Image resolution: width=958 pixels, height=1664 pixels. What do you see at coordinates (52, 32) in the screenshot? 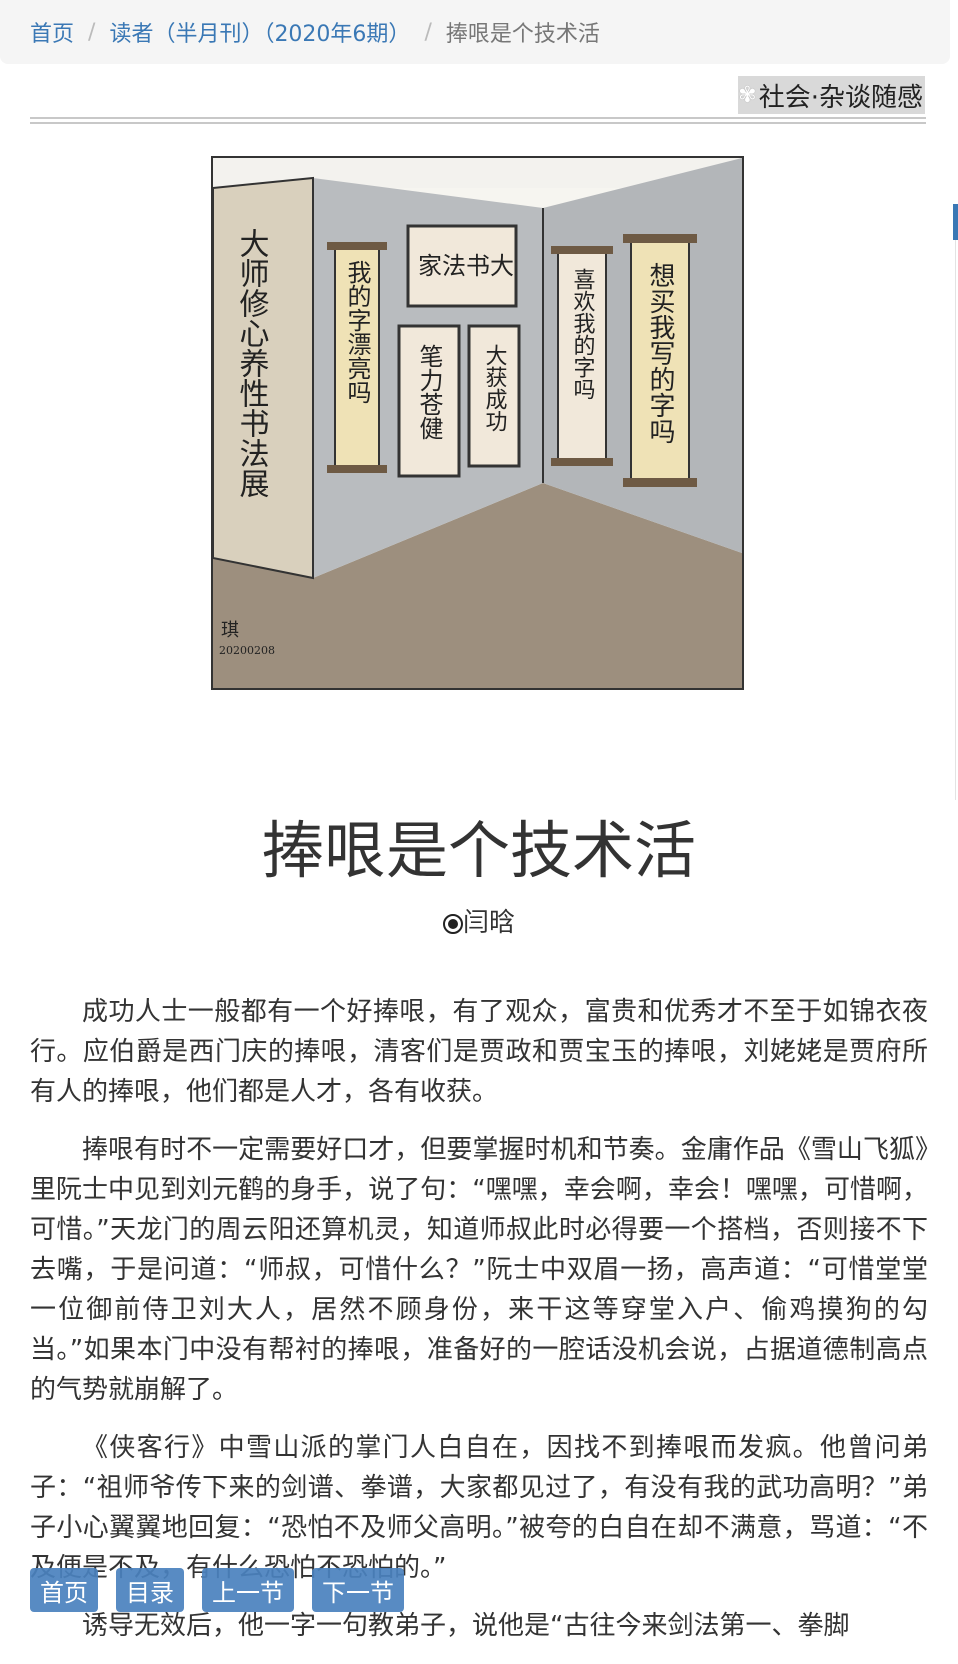
I see `breadcrumb-home-link: 首页` at bounding box center [52, 32].